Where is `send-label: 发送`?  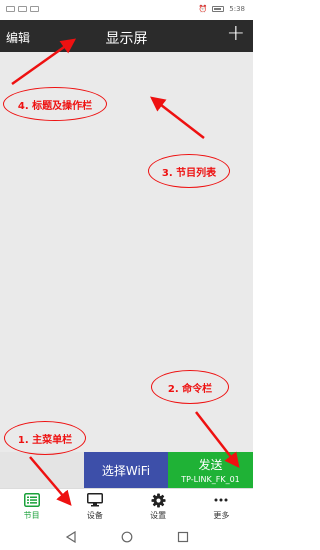 send-label: 发送 is located at coordinates (210, 465).